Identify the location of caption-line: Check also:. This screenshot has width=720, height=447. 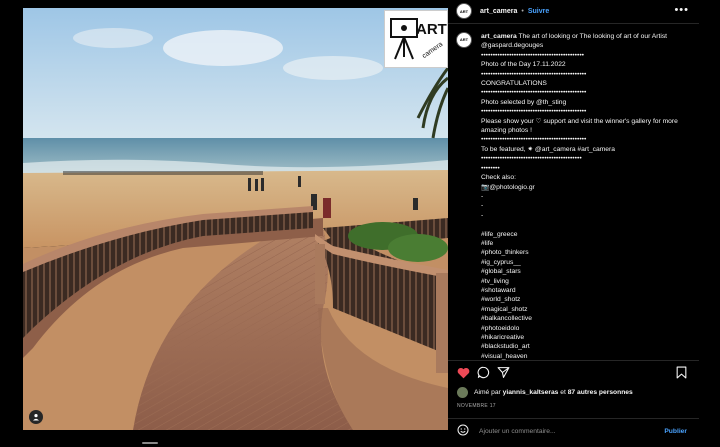
(498, 178).